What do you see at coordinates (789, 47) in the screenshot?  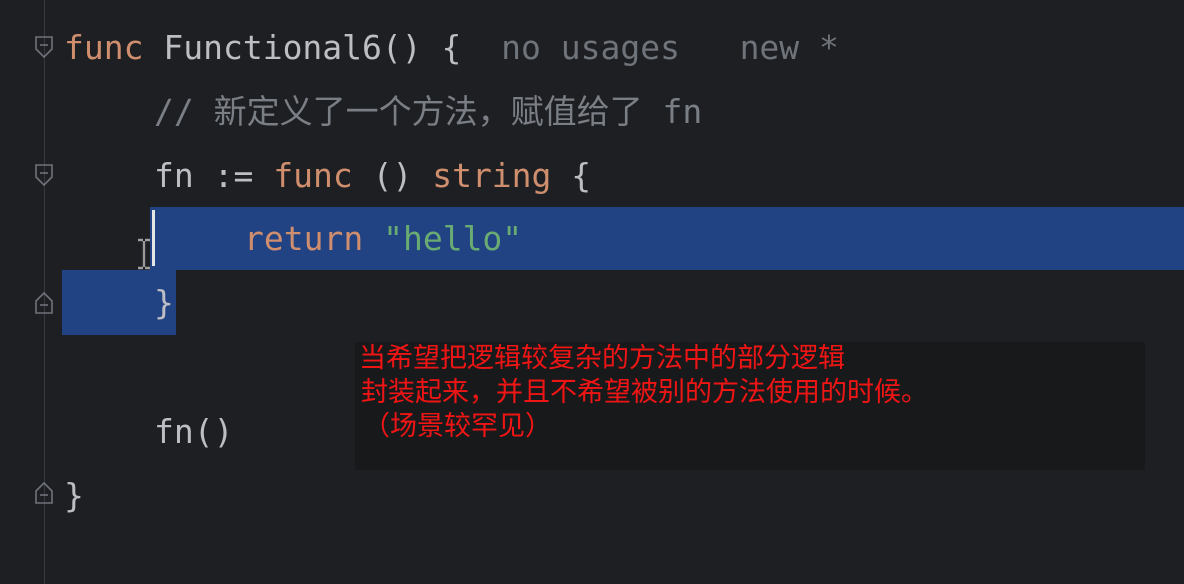 I see `author-hint: new *` at bounding box center [789, 47].